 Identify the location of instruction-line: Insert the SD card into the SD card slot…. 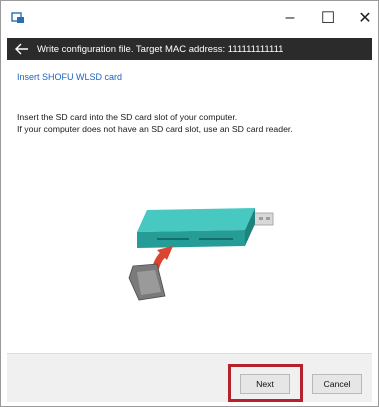
(127, 117).